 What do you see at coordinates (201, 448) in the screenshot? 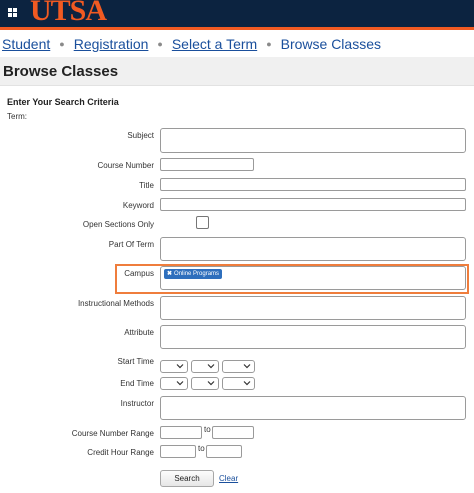
I see `credit-range-to-label: to` at bounding box center [201, 448].